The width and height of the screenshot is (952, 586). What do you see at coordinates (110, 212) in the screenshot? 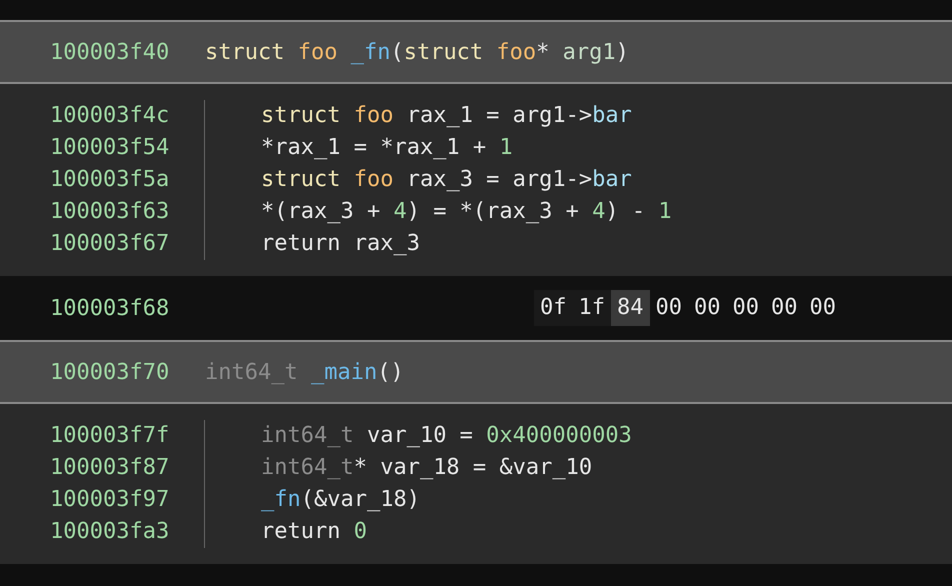
I see `address-label: 100003f63` at bounding box center [110, 212].